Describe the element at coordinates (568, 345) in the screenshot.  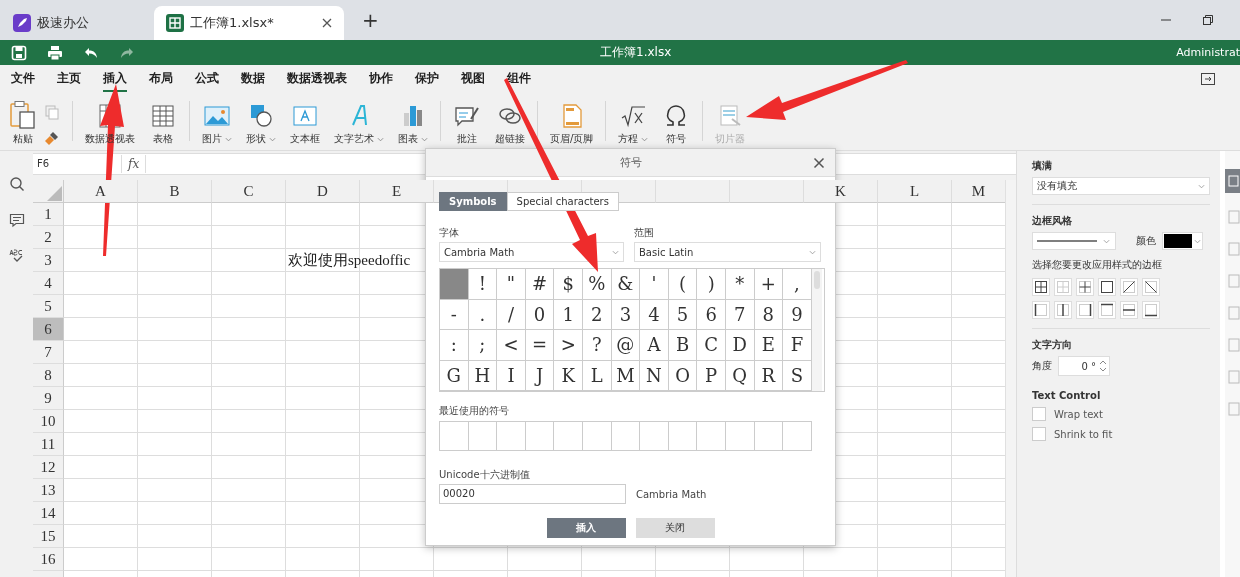
I see `symbol-cell: >` at that location.